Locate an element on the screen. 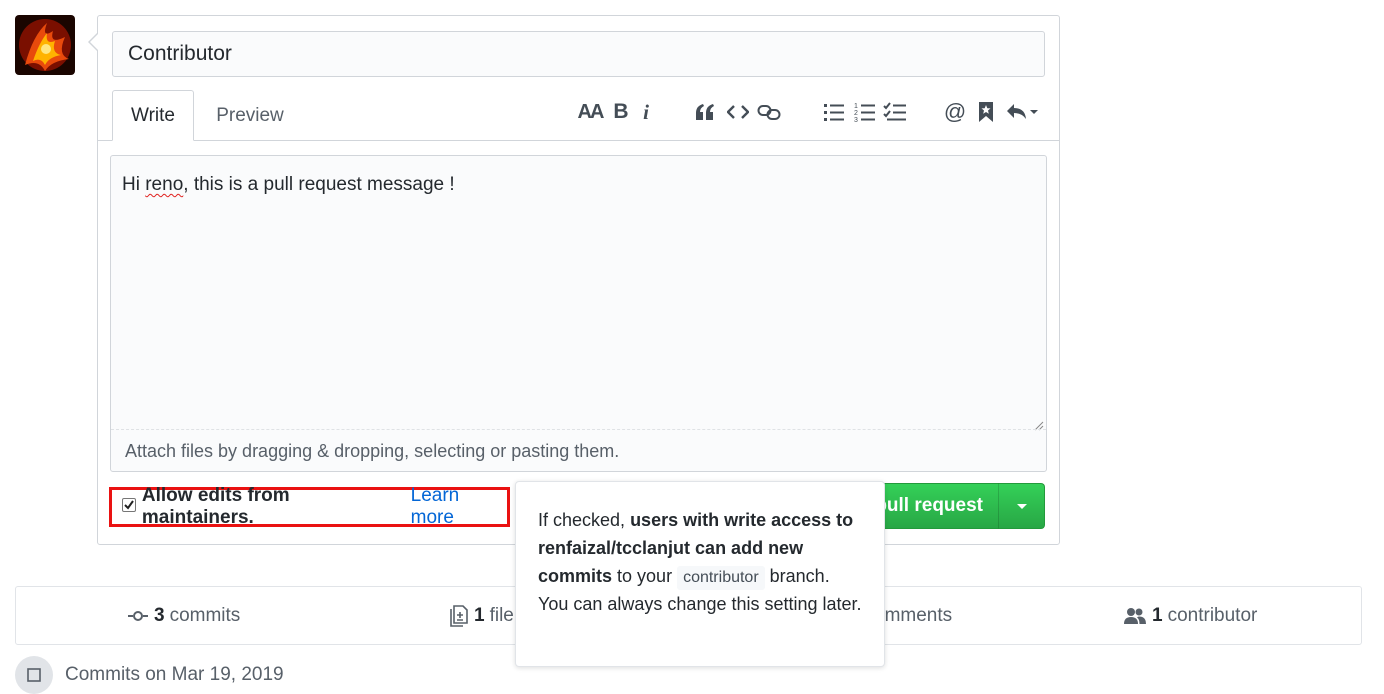 The width and height of the screenshot is (1384, 694). files-stat: 1 file is located at coordinates (482, 615).